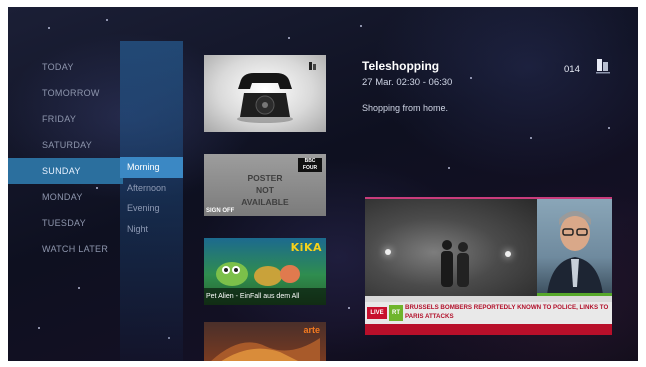 This screenshot has height=367, width=646. I want to click on programme-title: Pet Alien - EinFall aus dem All, so click(265, 296).